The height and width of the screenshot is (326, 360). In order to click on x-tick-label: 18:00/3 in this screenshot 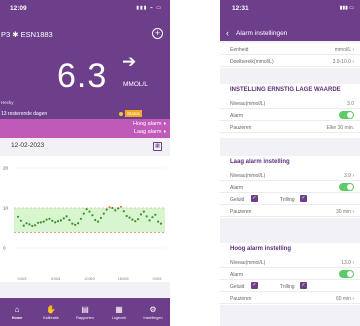, I will do `click(123, 279)`.